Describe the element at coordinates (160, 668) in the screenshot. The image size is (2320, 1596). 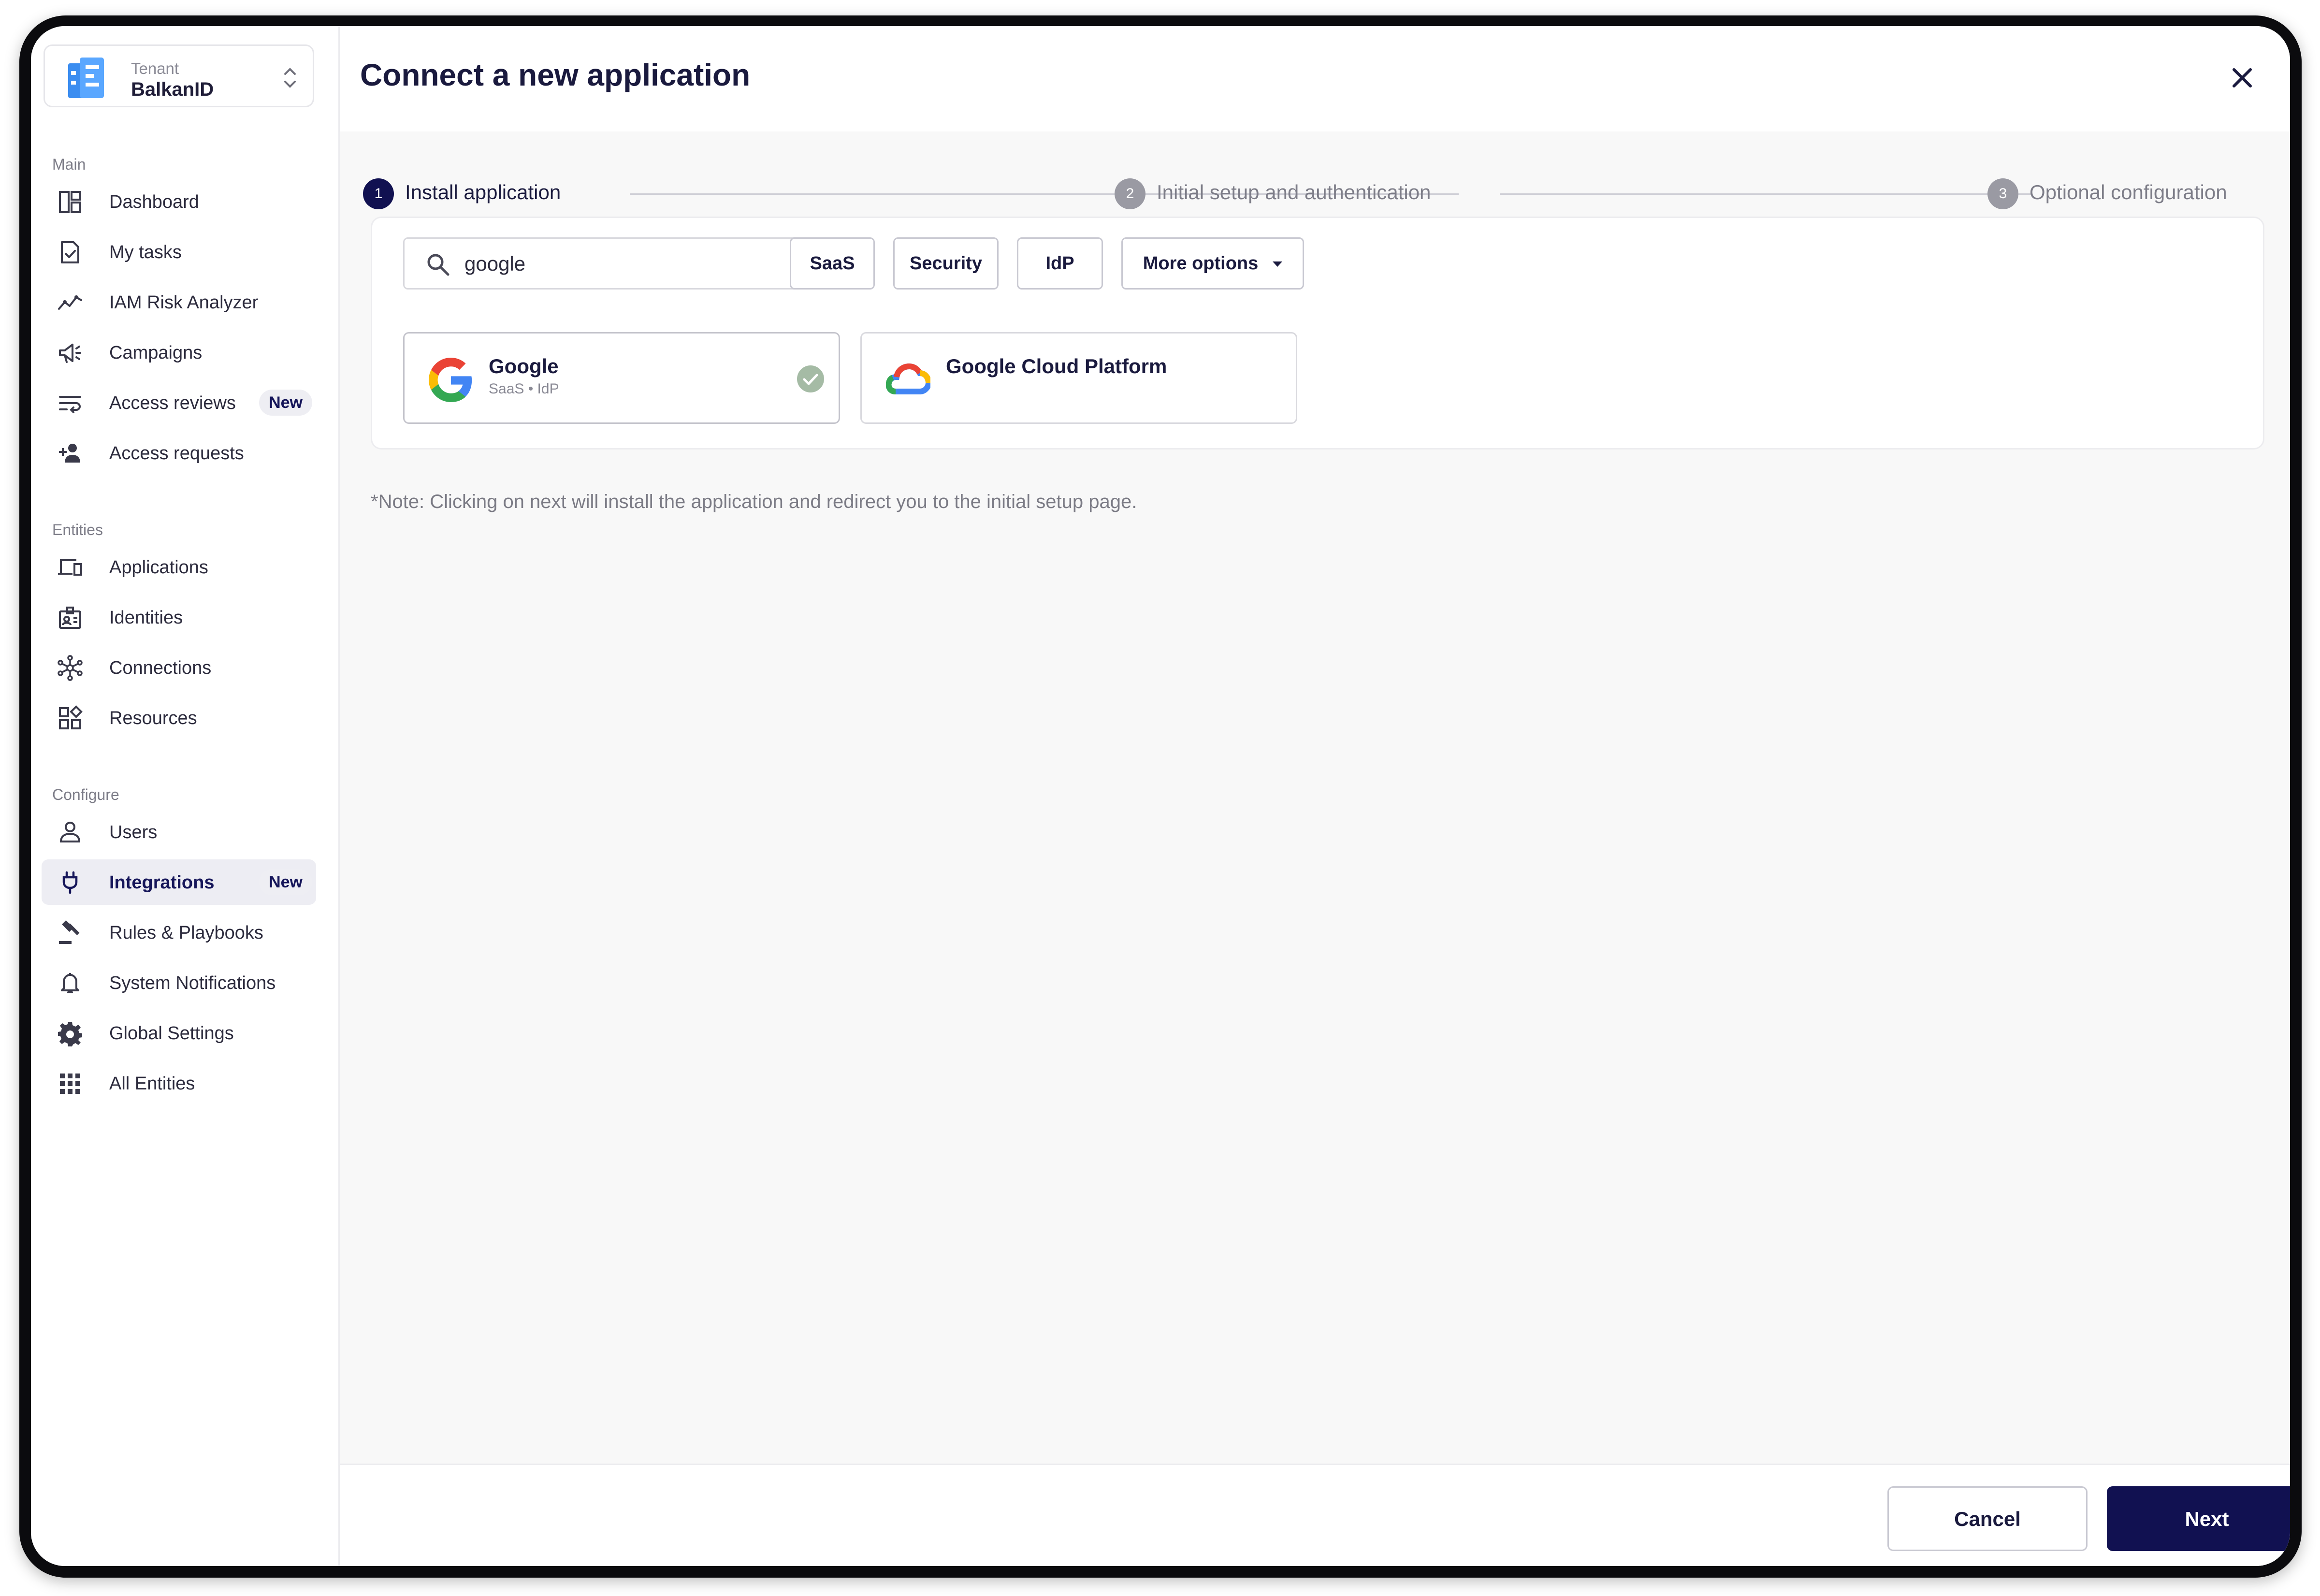
I see `sidebar-item-label: Connections` at that location.